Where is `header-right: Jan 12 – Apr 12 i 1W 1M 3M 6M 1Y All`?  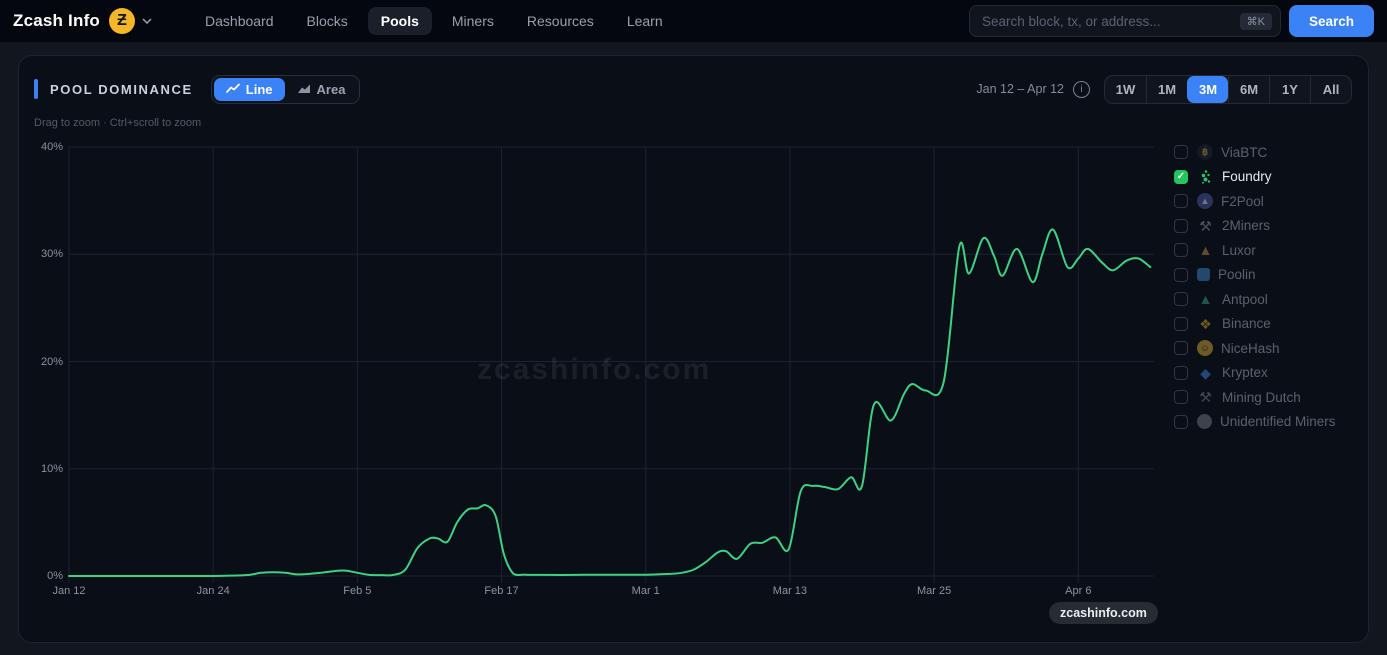 header-right: Jan 12 – Apr 12 i 1W 1M 3M 6M 1Y All is located at coordinates (1164, 89).